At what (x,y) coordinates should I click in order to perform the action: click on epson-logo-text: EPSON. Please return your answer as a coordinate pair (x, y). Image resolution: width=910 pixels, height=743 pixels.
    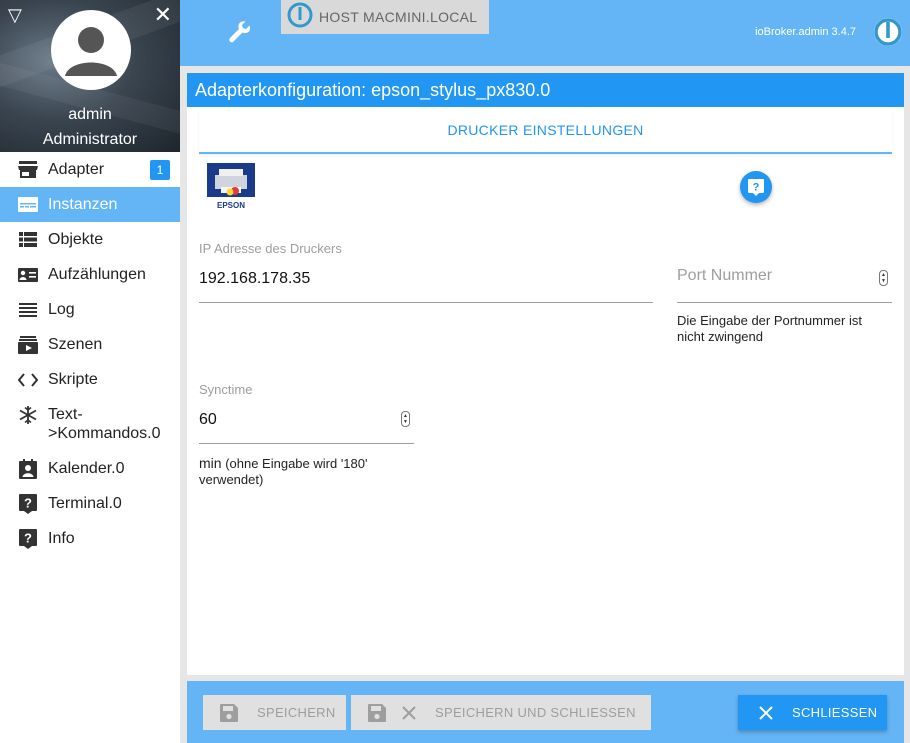
    Looking at the image, I should click on (231, 205).